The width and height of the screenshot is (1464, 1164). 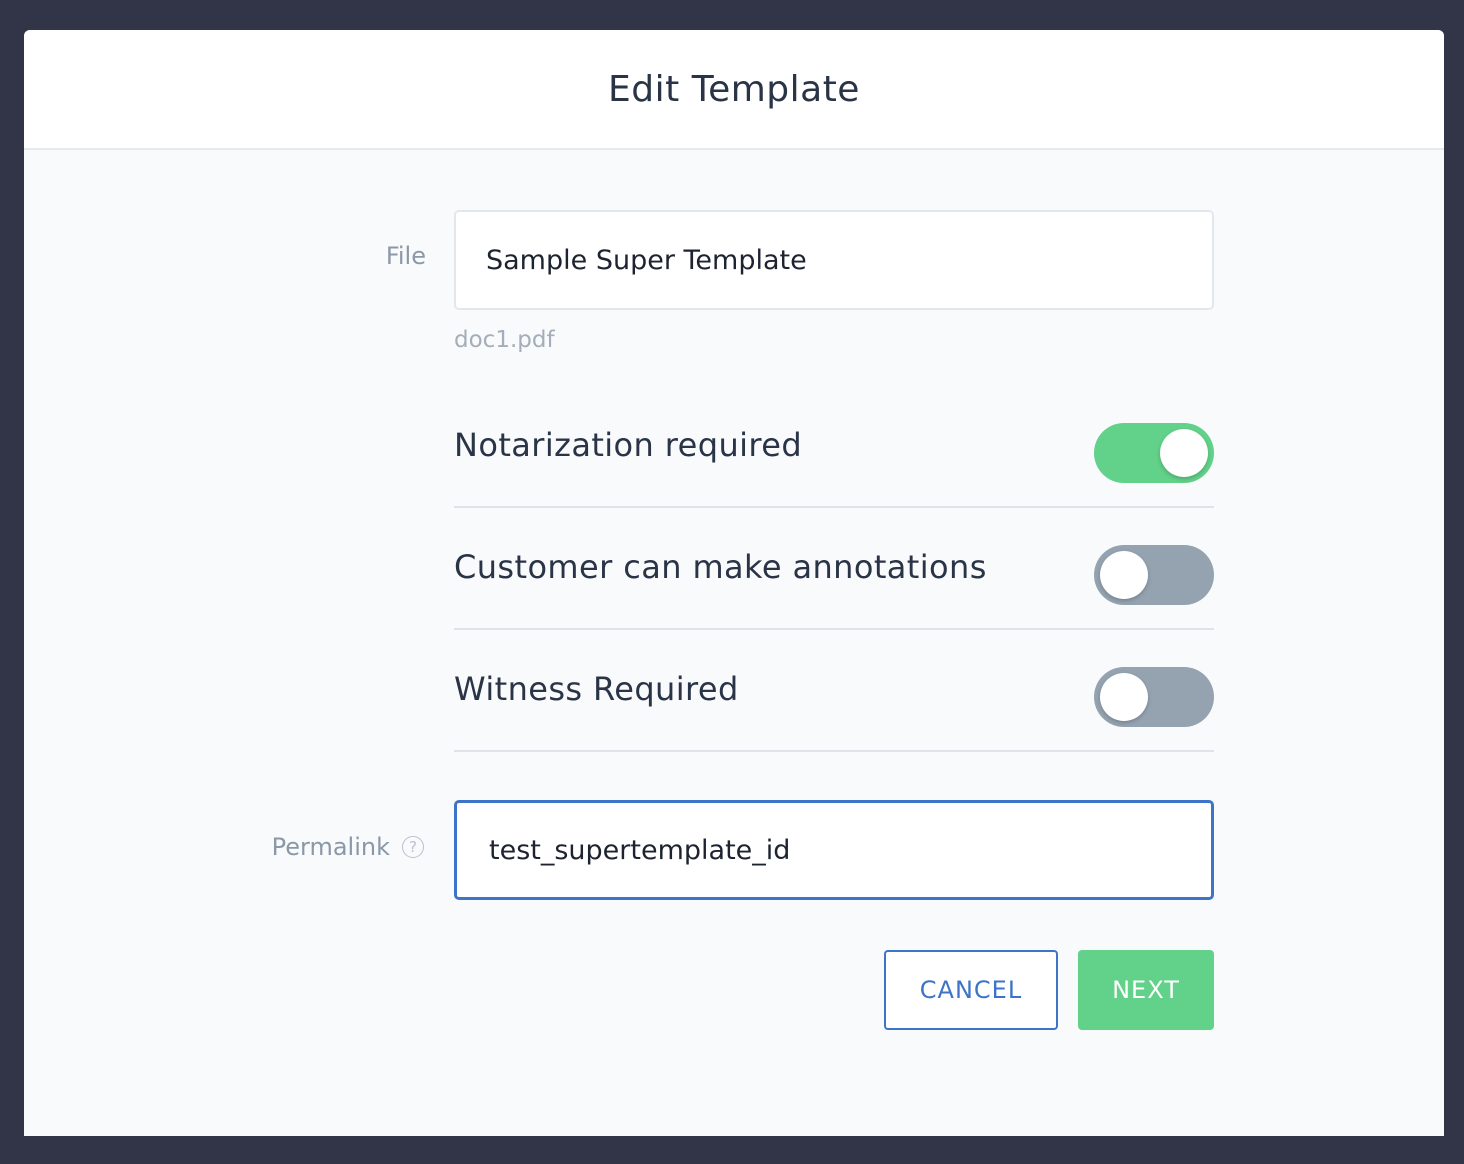 I want to click on annotations-toggle, so click(x=1154, y=575).